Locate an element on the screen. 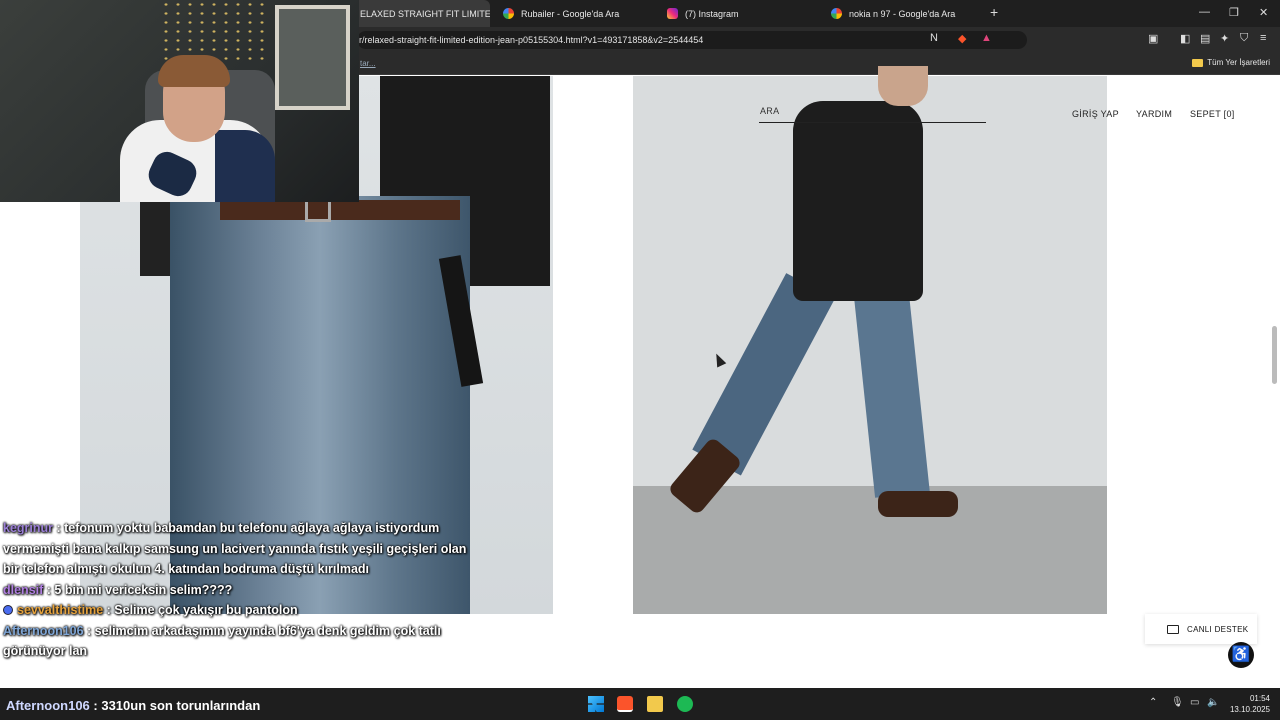 The height and width of the screenshot is (720, 1280). live-support-label: CANLI DESTEK is located at coordinates (1218, 629).